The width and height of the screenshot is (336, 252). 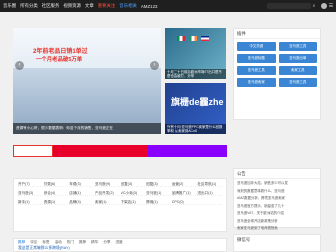 I want to click on notice-item: AMZ数据分析，跨境亚马逊卖家, so click(x=277, y=199).